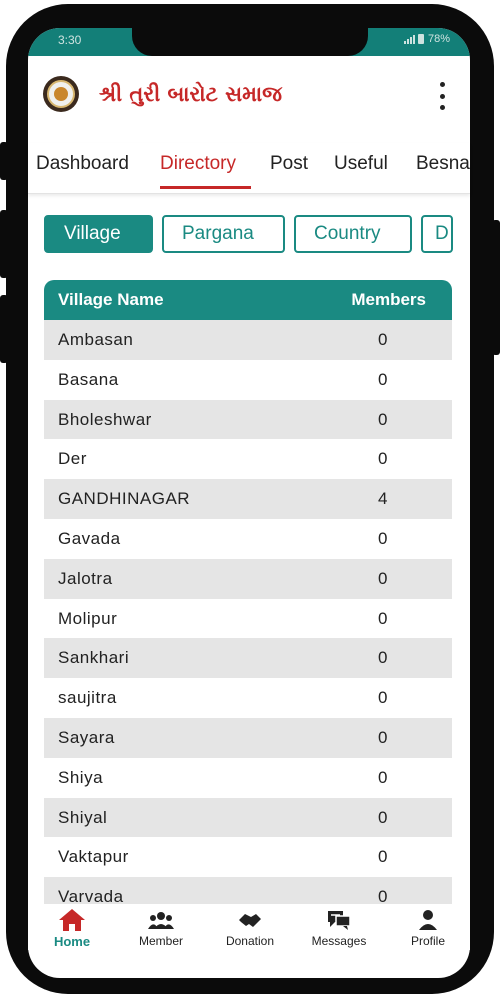 The height and width of the screenshot is (1000, 500). Describe the element at coordinates (105, 419) in the screenshot. I see `village-name-cell: Bholeshwar` at that location.